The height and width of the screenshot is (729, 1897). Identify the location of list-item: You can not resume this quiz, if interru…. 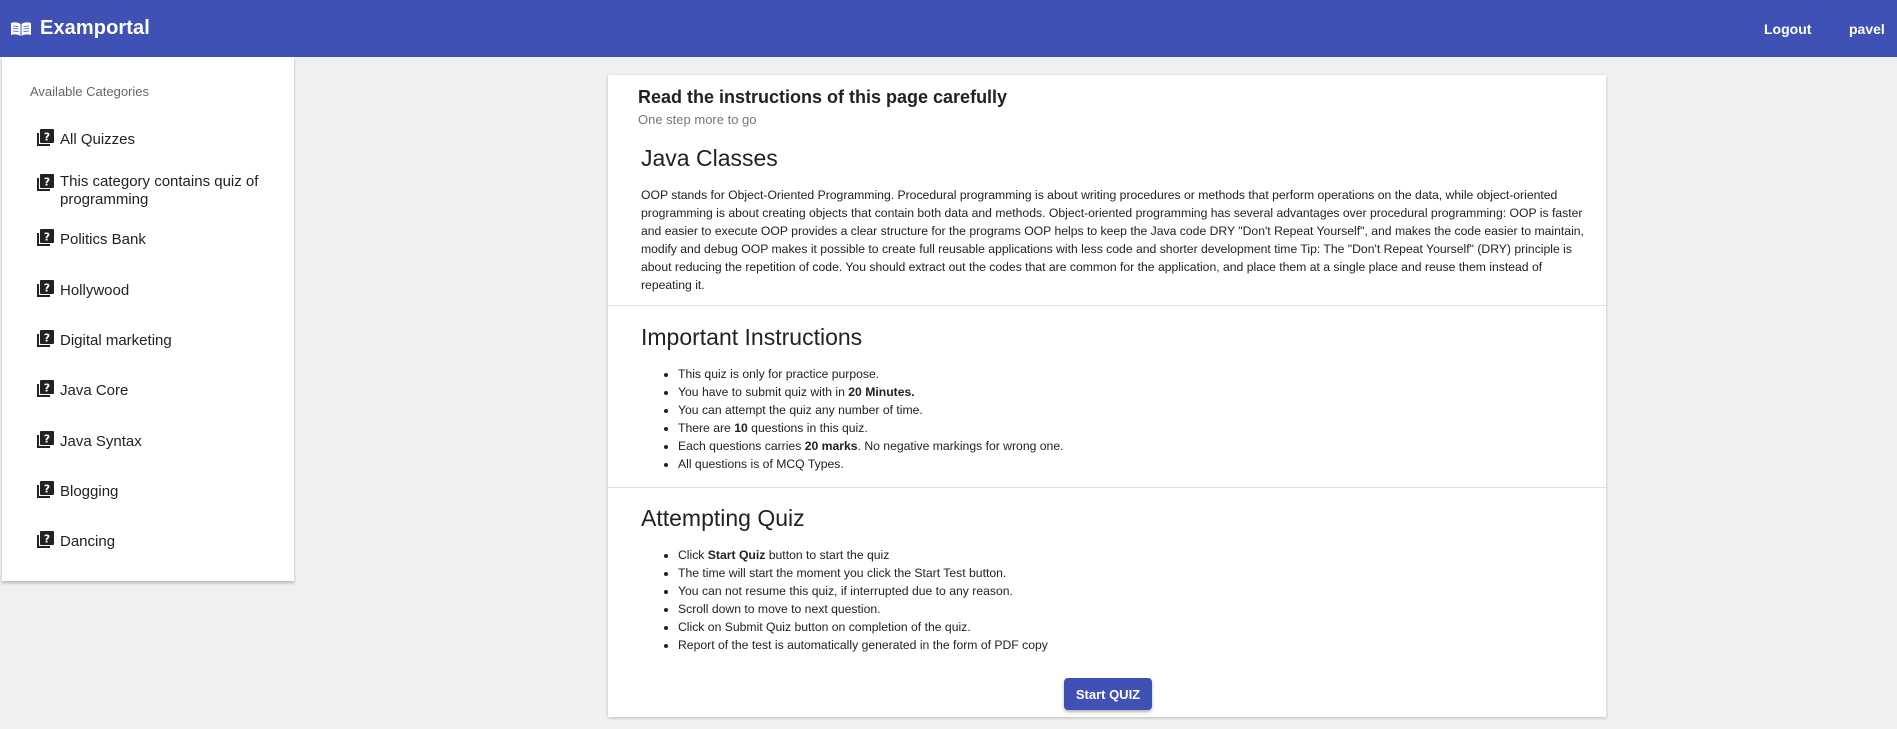
(863, 591).